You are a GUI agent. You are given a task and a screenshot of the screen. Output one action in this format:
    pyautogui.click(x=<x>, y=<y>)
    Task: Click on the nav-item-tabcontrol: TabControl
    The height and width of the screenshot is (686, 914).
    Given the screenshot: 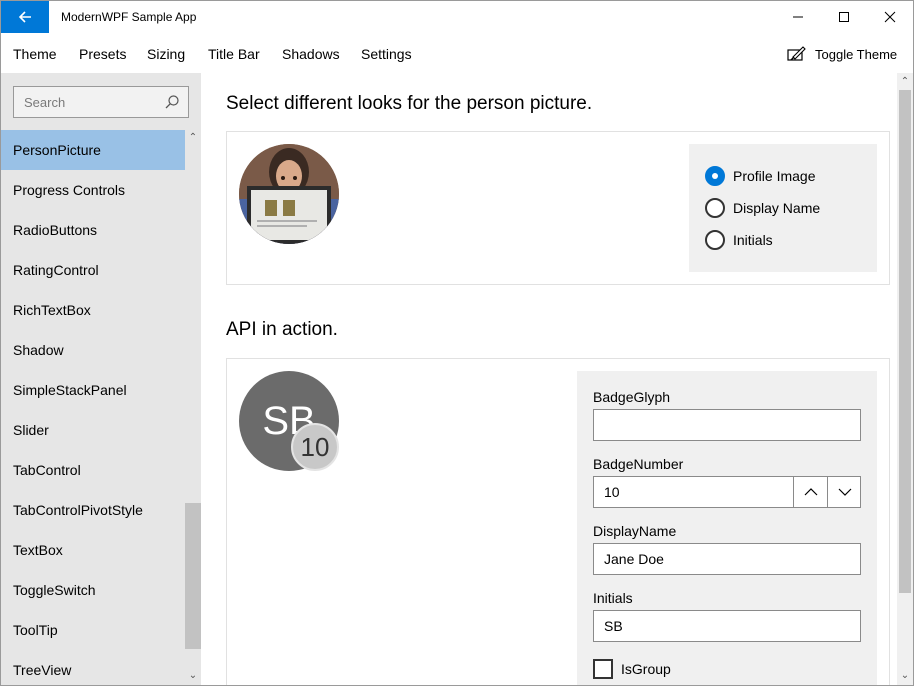 What is the action you would take?
    pyautogui.click(x=93, y=470)
    